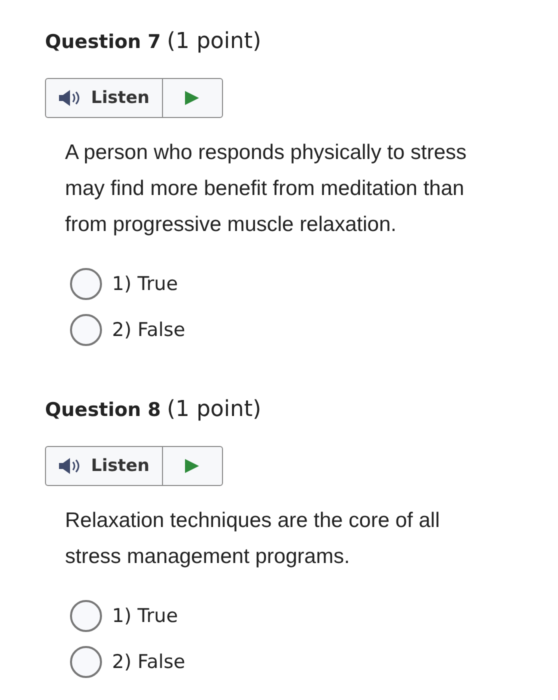  I want to click on question-title: Question 8, so click(103, 410).